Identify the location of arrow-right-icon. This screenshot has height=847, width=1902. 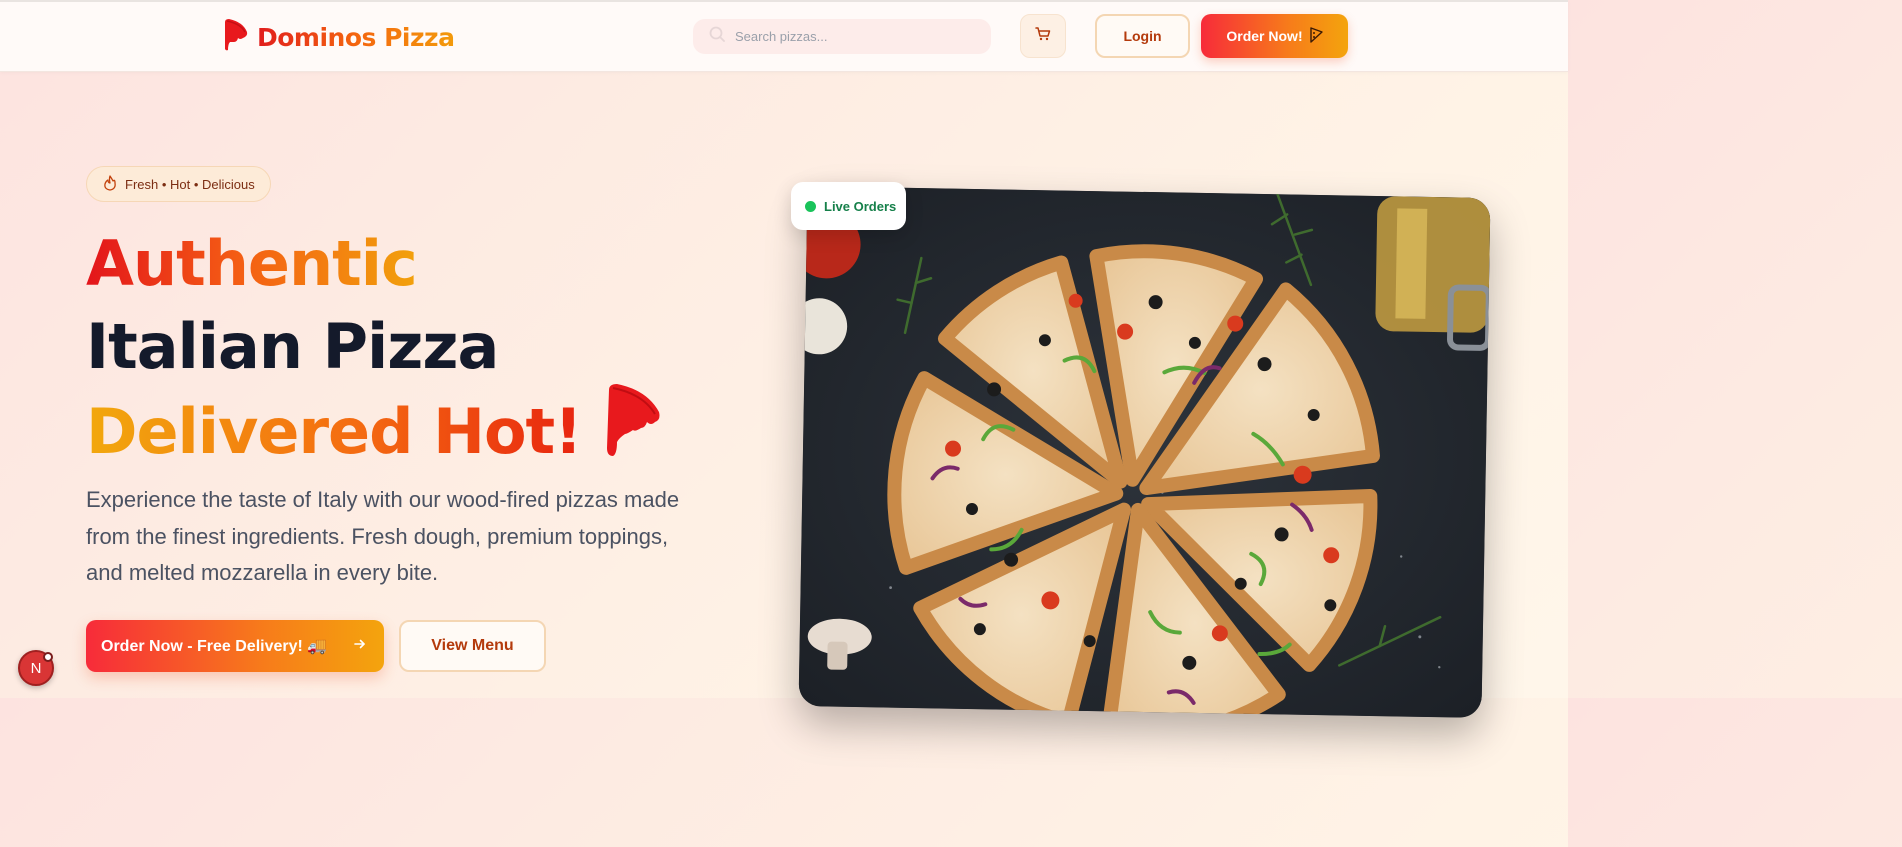
(360, 646).